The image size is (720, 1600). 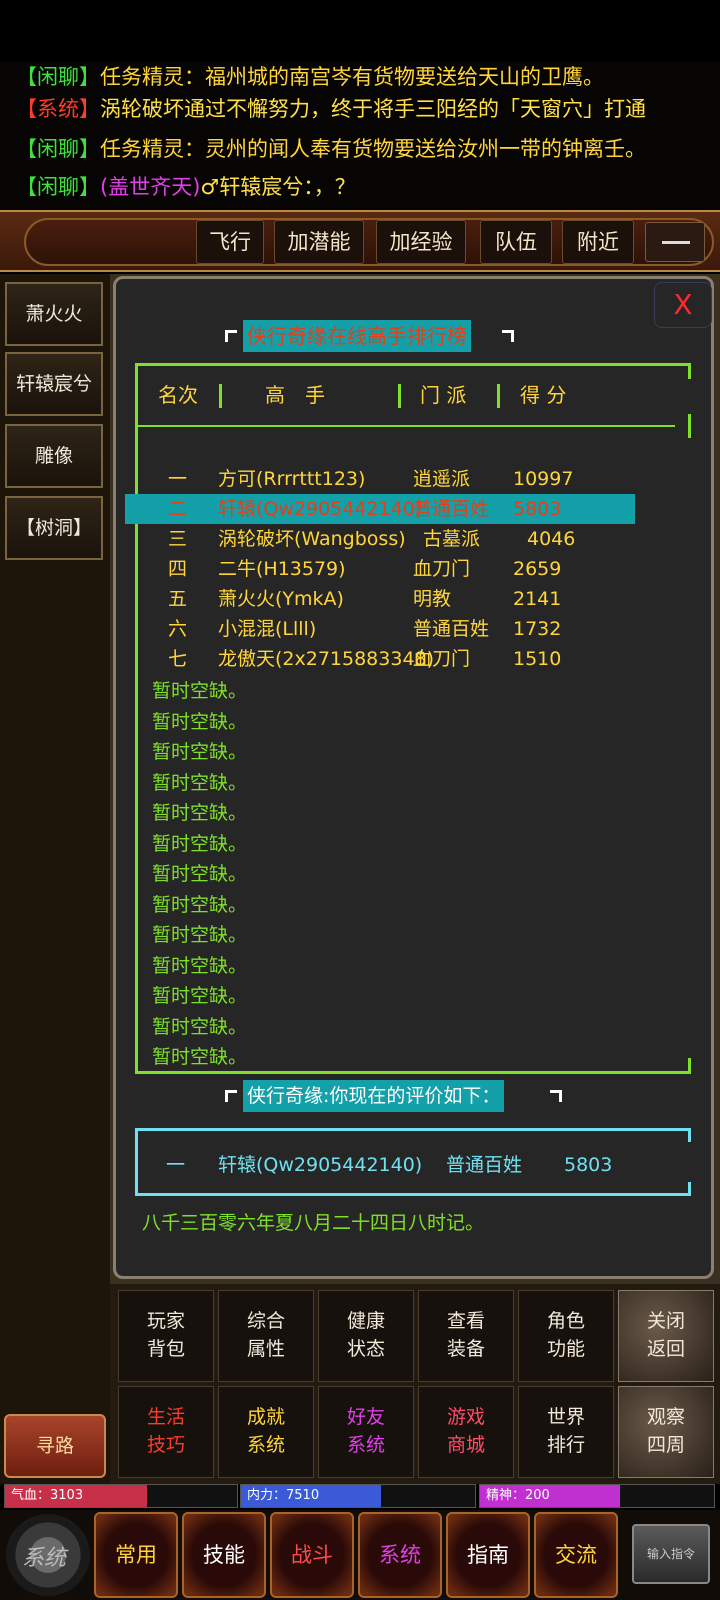 What do you see at coordinates (266, 1336) in the screenshot?
I see `menu-button: 综合 属性` at bounding box center [266, 1336].